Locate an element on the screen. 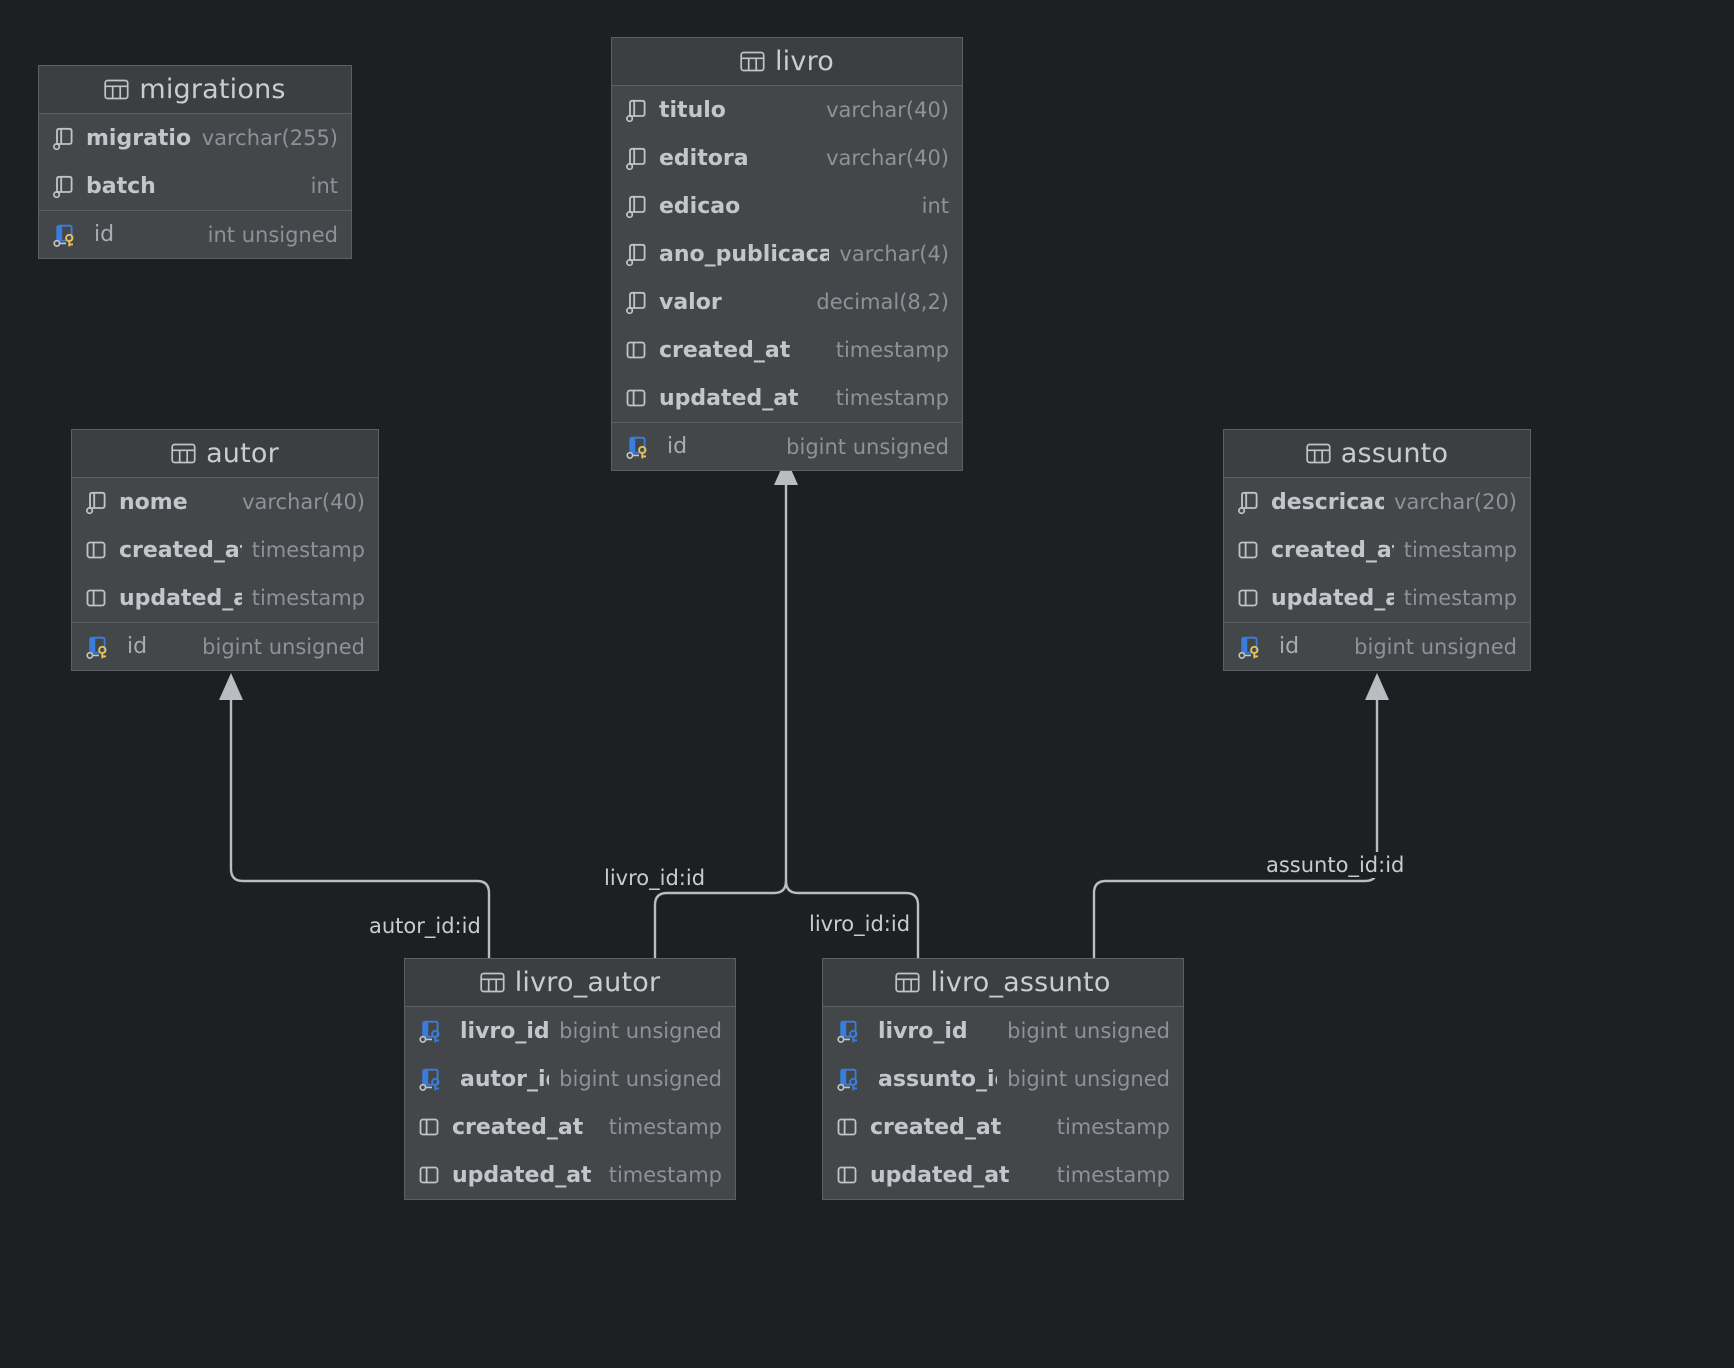 The height and width of the screenshot is (1368, 1734). table-header-migrations: migrations is located at coordinates (195, 90).